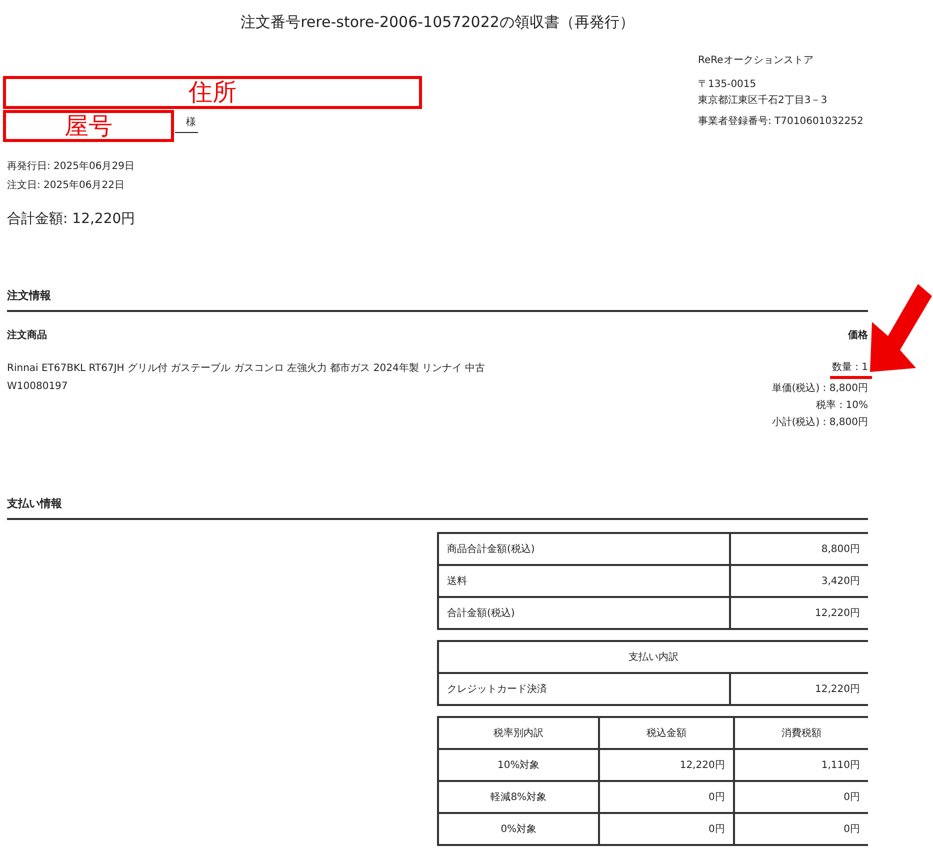 This screenshot has width=933, height=850. What do you see at coordinates (842, 405) in the screenshot?
I see `price-detail: 税率 : 10%` at bounding box center [842, 405].